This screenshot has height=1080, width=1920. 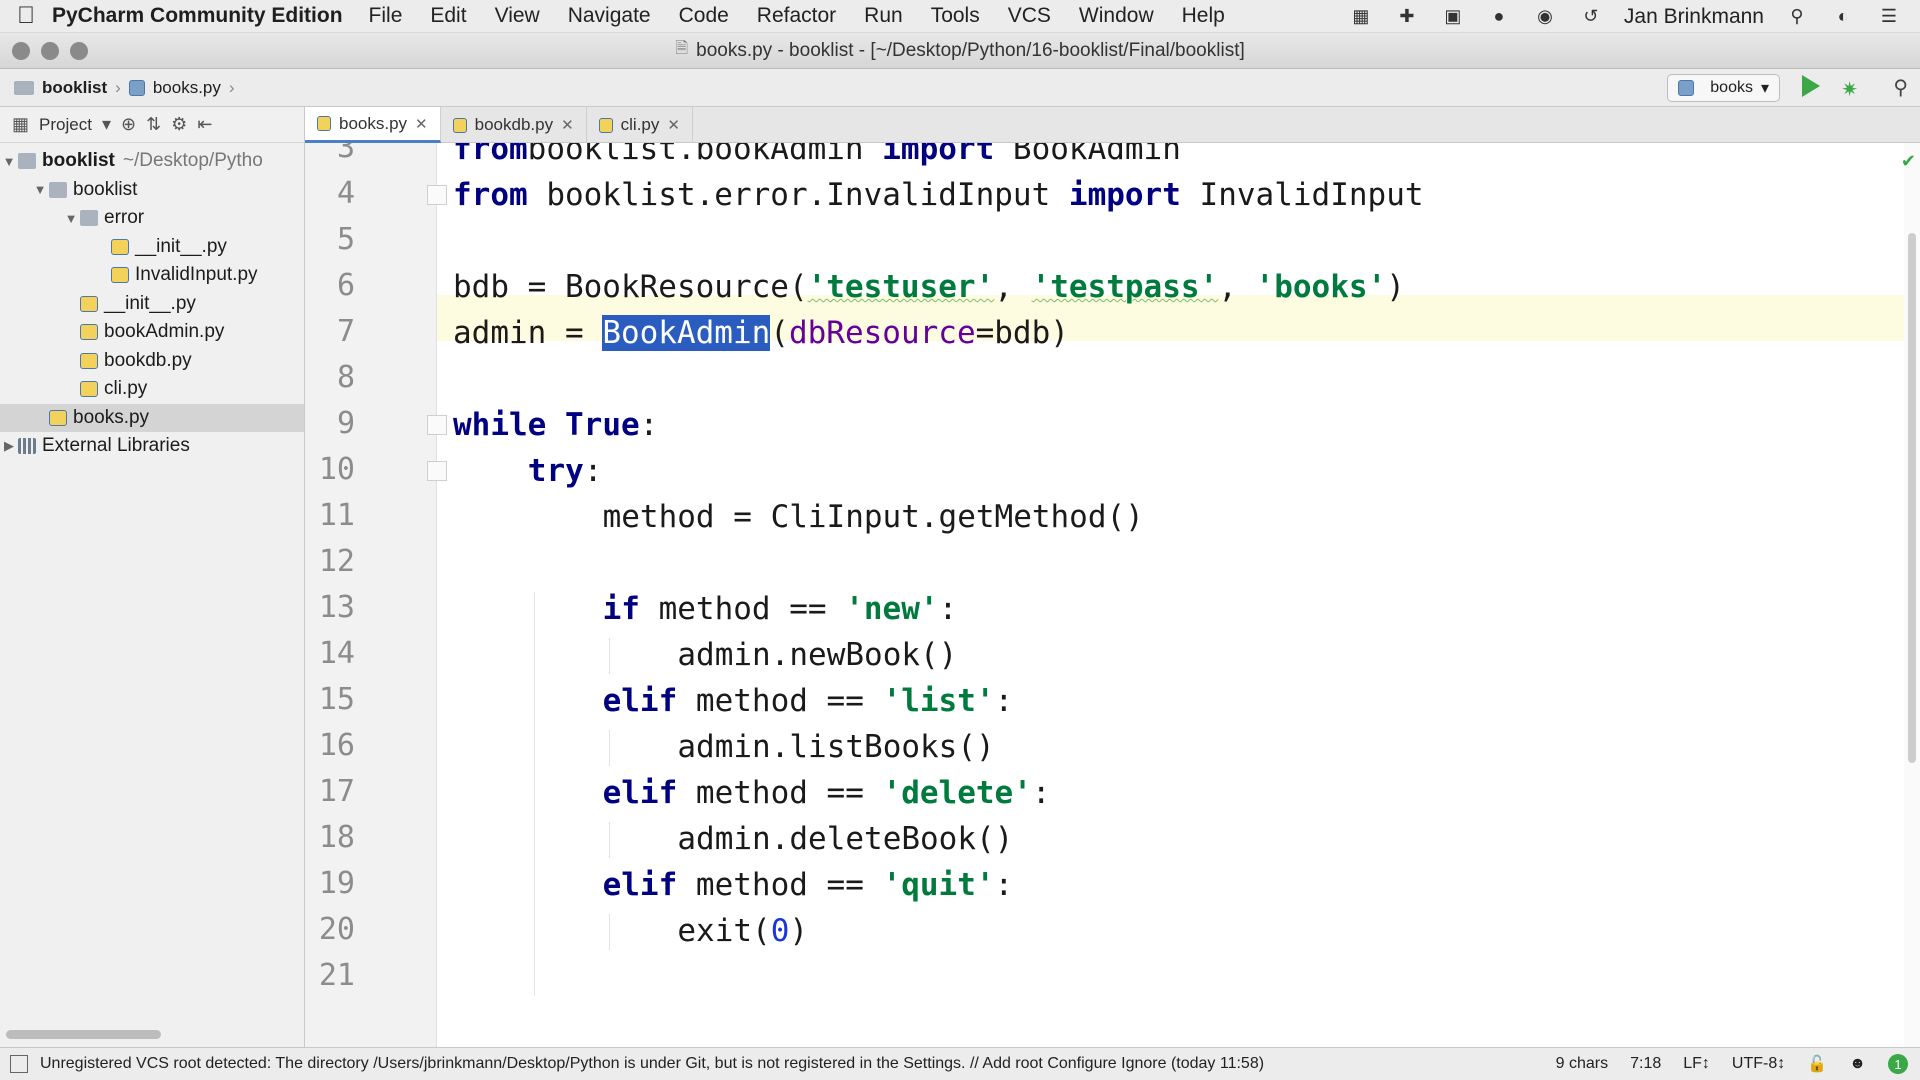 I want to click on menu-code: Code, so click(x=704, y=16).